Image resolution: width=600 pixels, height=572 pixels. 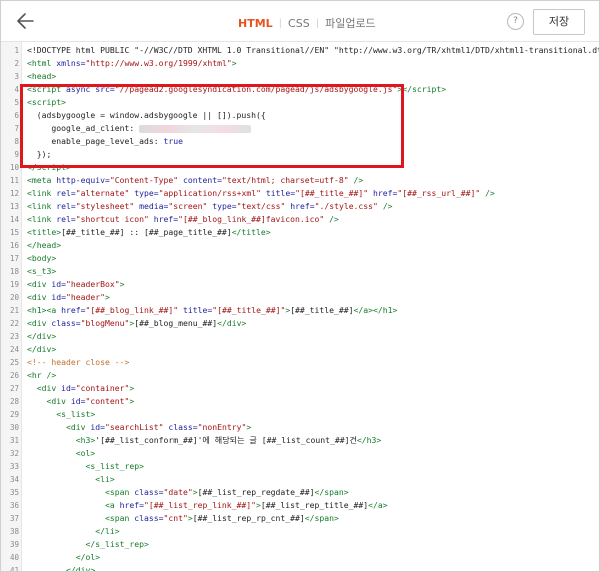 I want to click on code-text: </li>, so click(x=73, y=531).